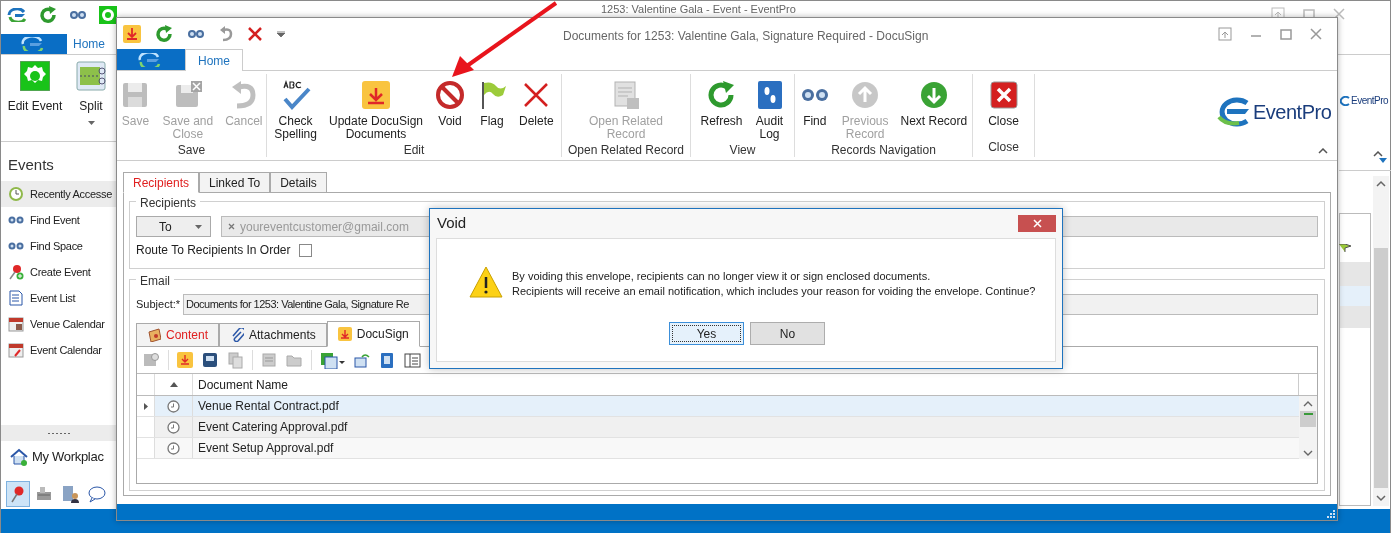 This screenshot has width=1391, height=533. I want to click on workplace-button: My Workplac, so click(57, 457).